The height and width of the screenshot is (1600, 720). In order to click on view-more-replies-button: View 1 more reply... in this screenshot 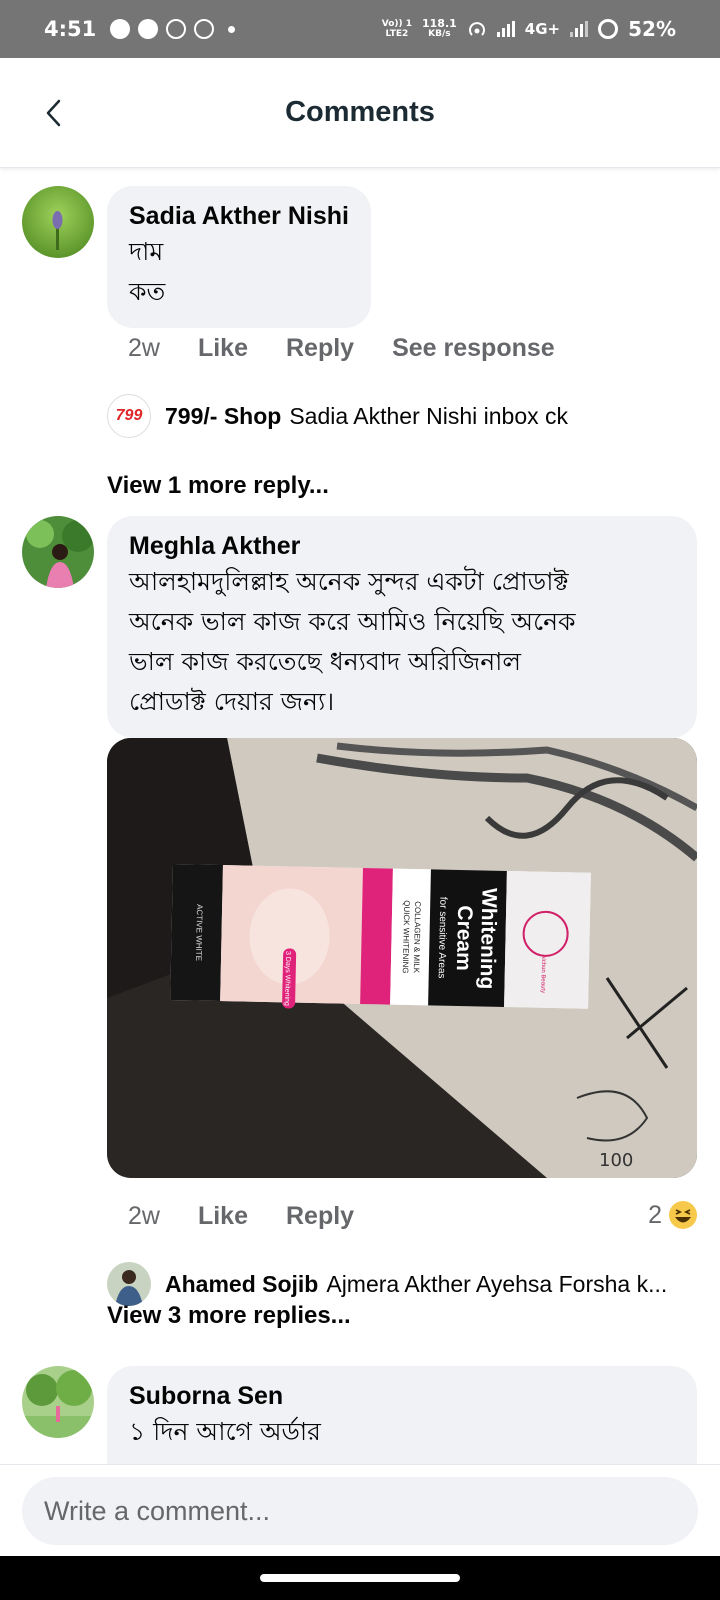, I will do `click(218, 486)`.